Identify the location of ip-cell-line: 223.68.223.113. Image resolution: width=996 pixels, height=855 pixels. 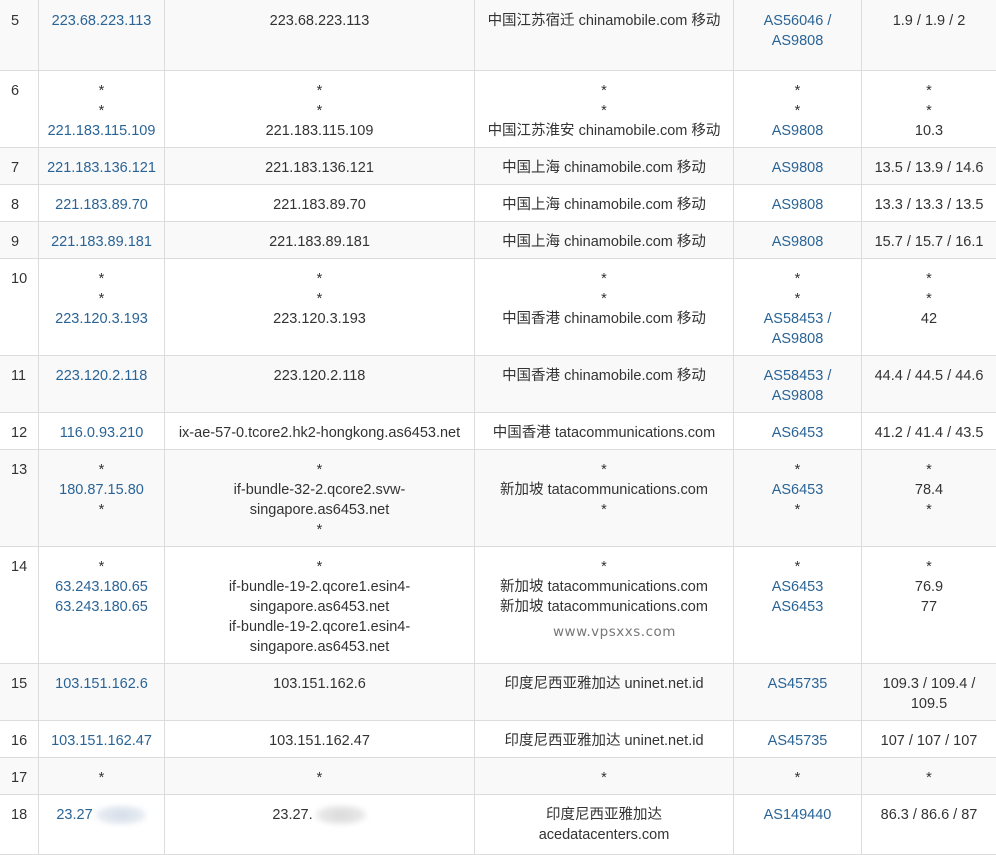
(101, 21).